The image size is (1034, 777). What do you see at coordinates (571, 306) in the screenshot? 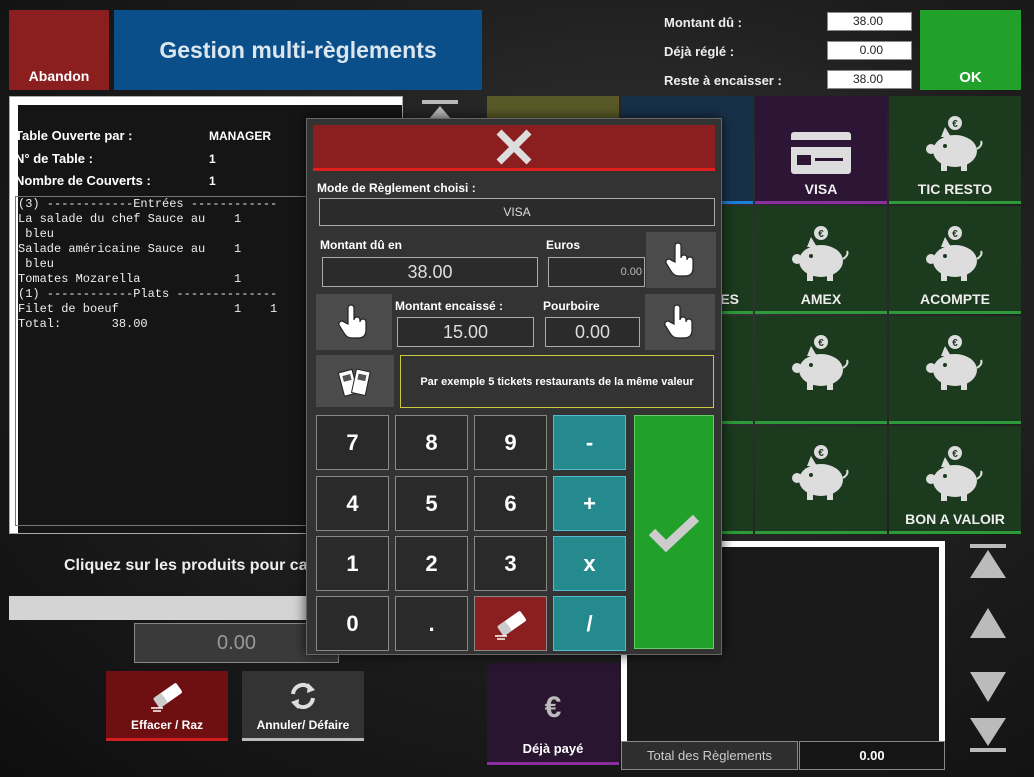
I see `tip-label: Pourboire` at bounding box center [571, 306].